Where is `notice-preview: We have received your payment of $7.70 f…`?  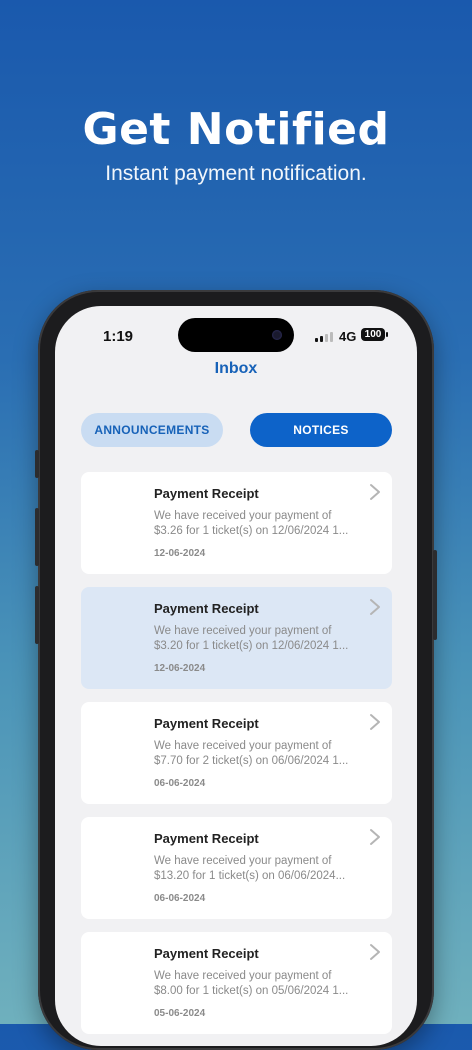
notice-preview: We have received your payment of $7.70 f… is located at coordinates (257, 753).